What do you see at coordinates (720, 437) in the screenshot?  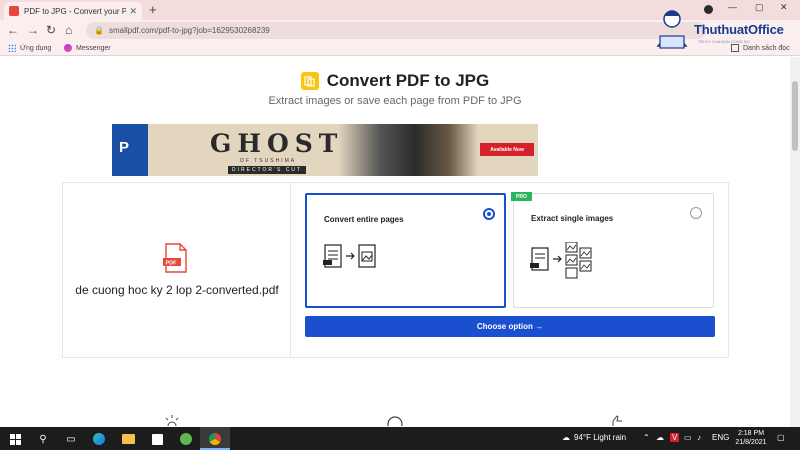 I see `language-indicator: ENG` at bounding box center [720, 437].